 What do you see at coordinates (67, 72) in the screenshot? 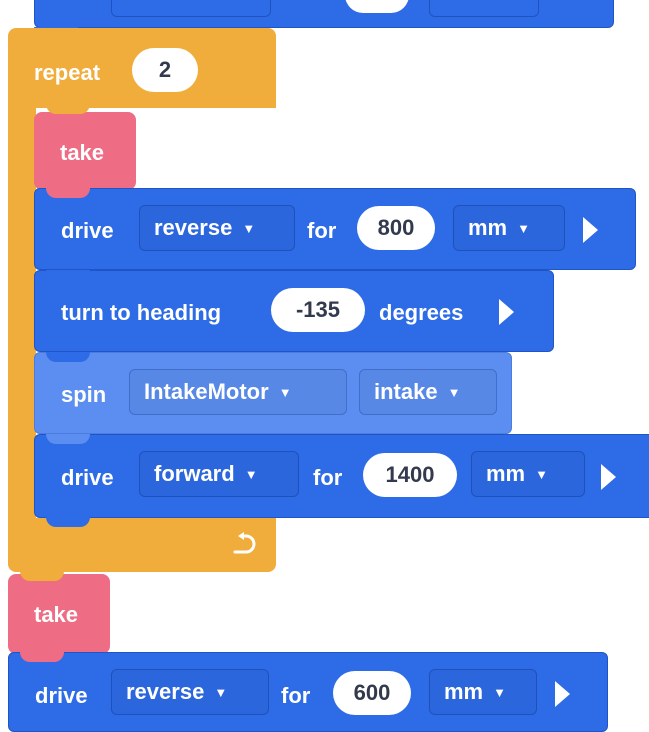
I see `repeat-label: repeat` at bounding box center [67, 72].